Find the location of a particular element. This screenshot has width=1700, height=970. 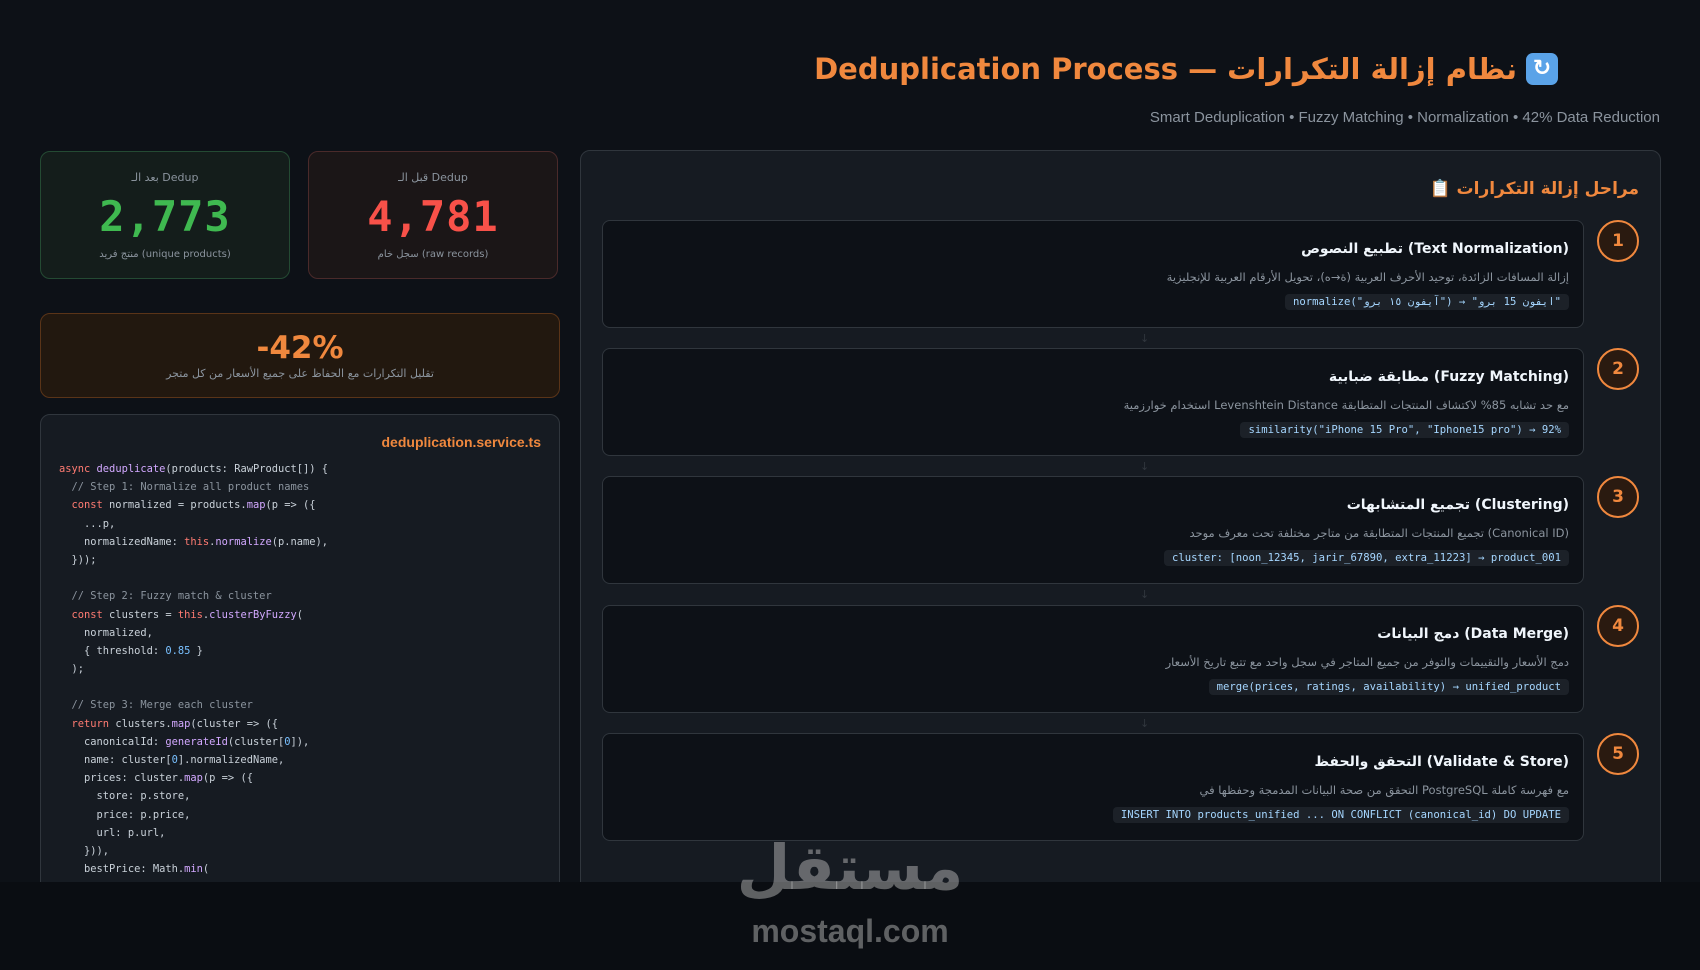

code-line: normalized, is located at coordinates (106, 632).